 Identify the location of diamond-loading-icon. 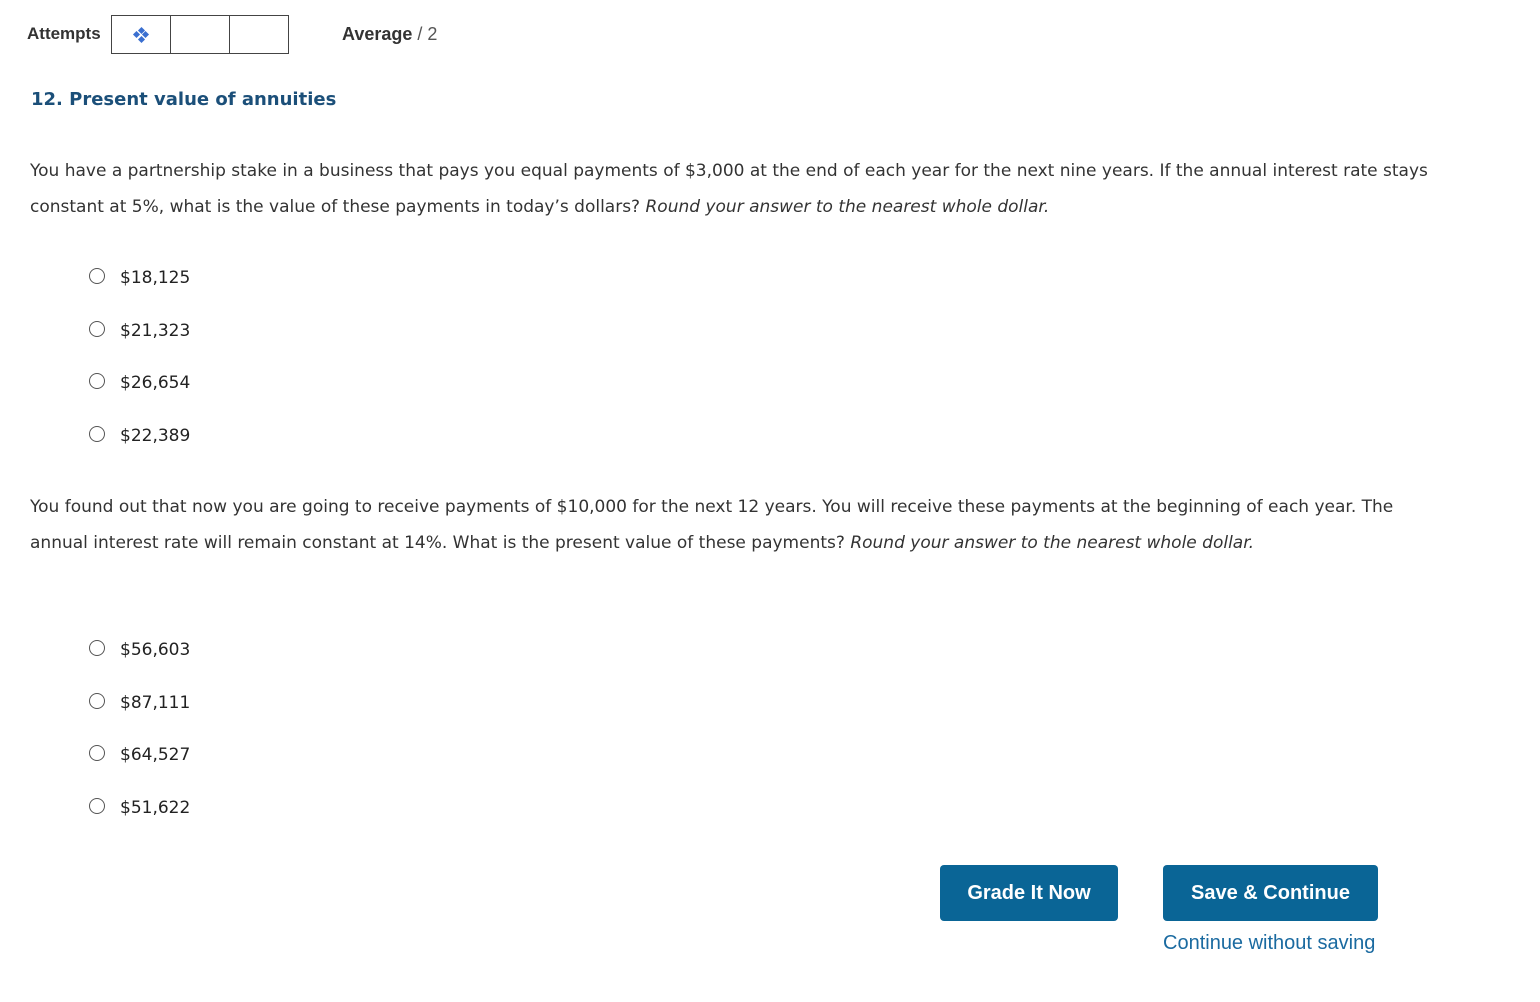
(141, 34).